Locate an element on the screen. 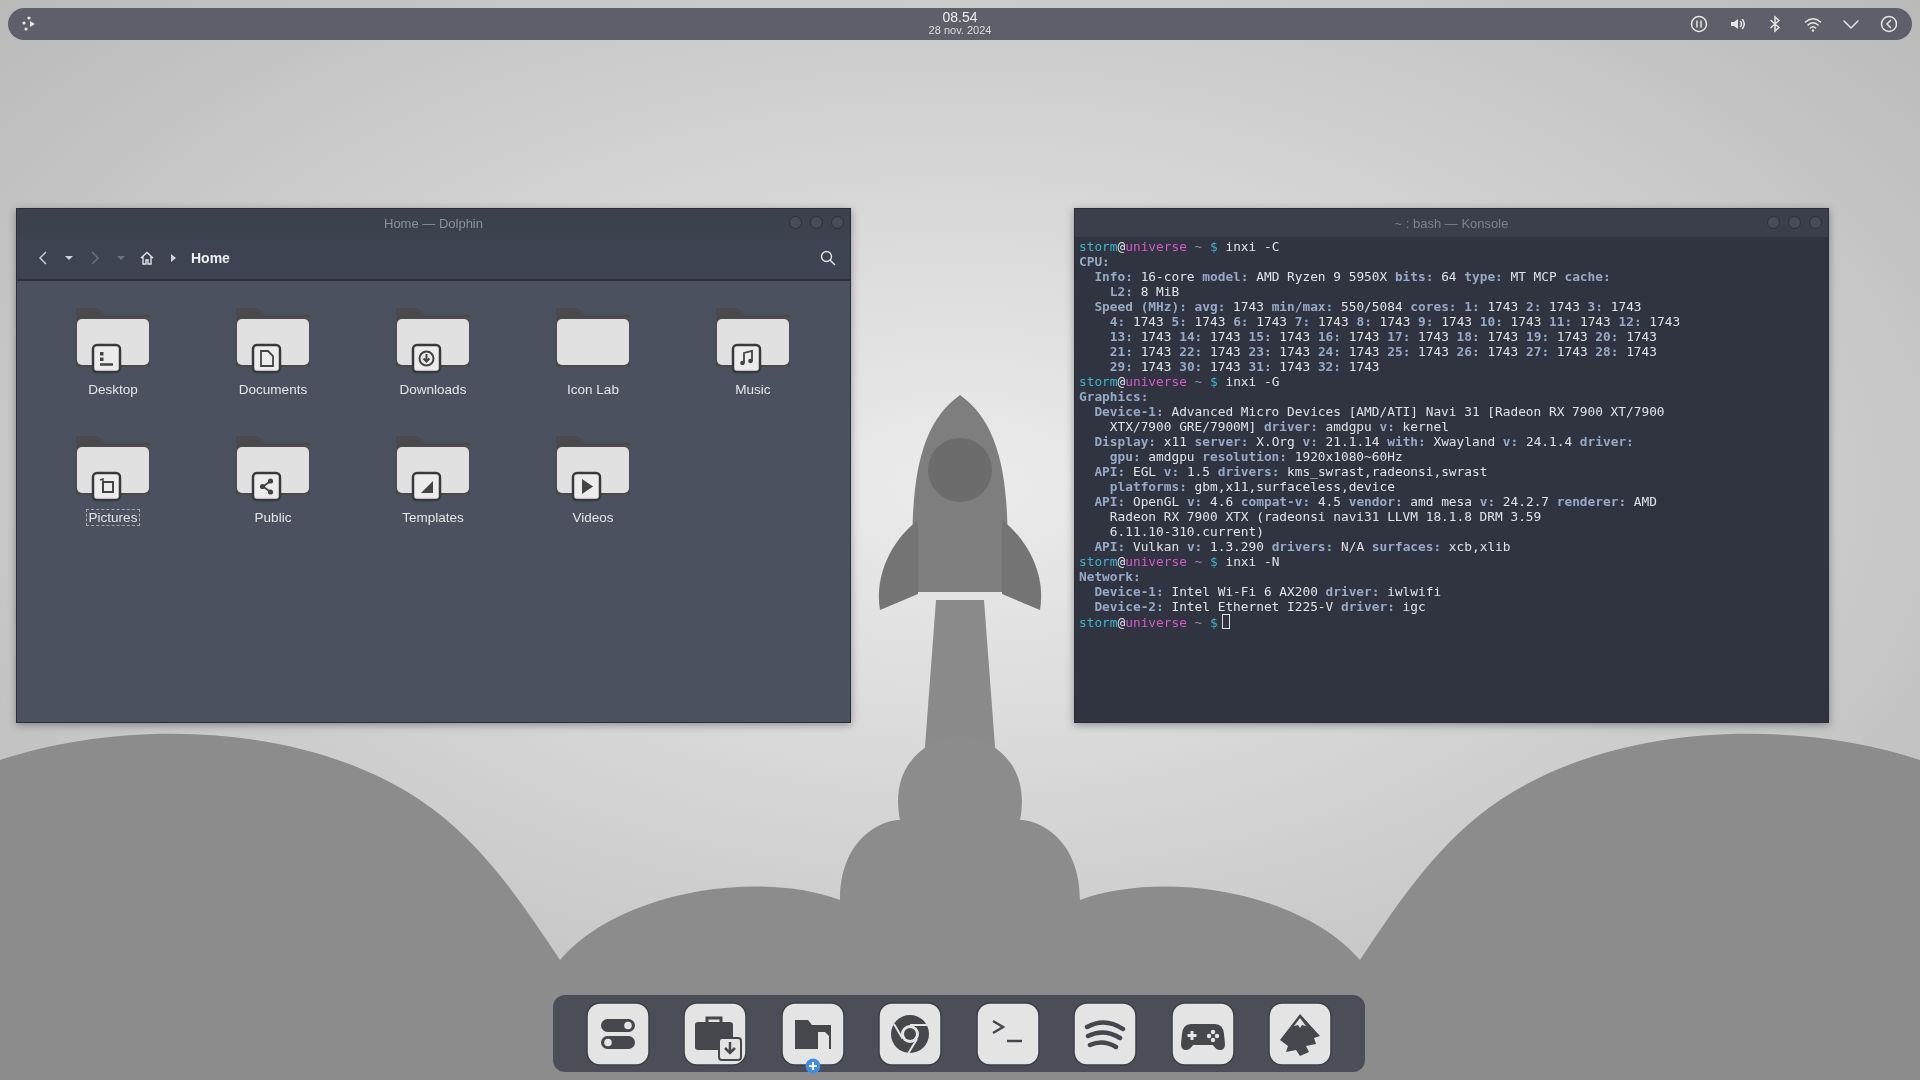 The width and height of the screenshot is (1920, 1080). output-line: 29: 1743 30: 1743 31: 1743 32: 1743 is located at coordinates (1244, 366).